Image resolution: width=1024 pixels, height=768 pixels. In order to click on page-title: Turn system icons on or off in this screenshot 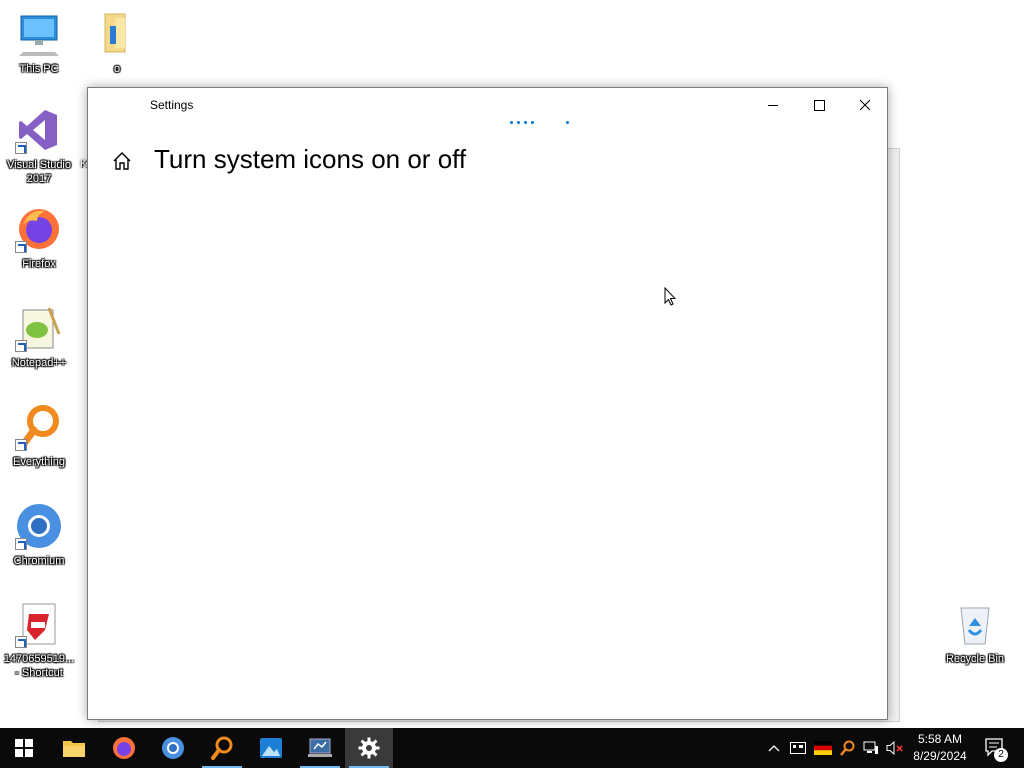, I will do `click(310, 159)`.